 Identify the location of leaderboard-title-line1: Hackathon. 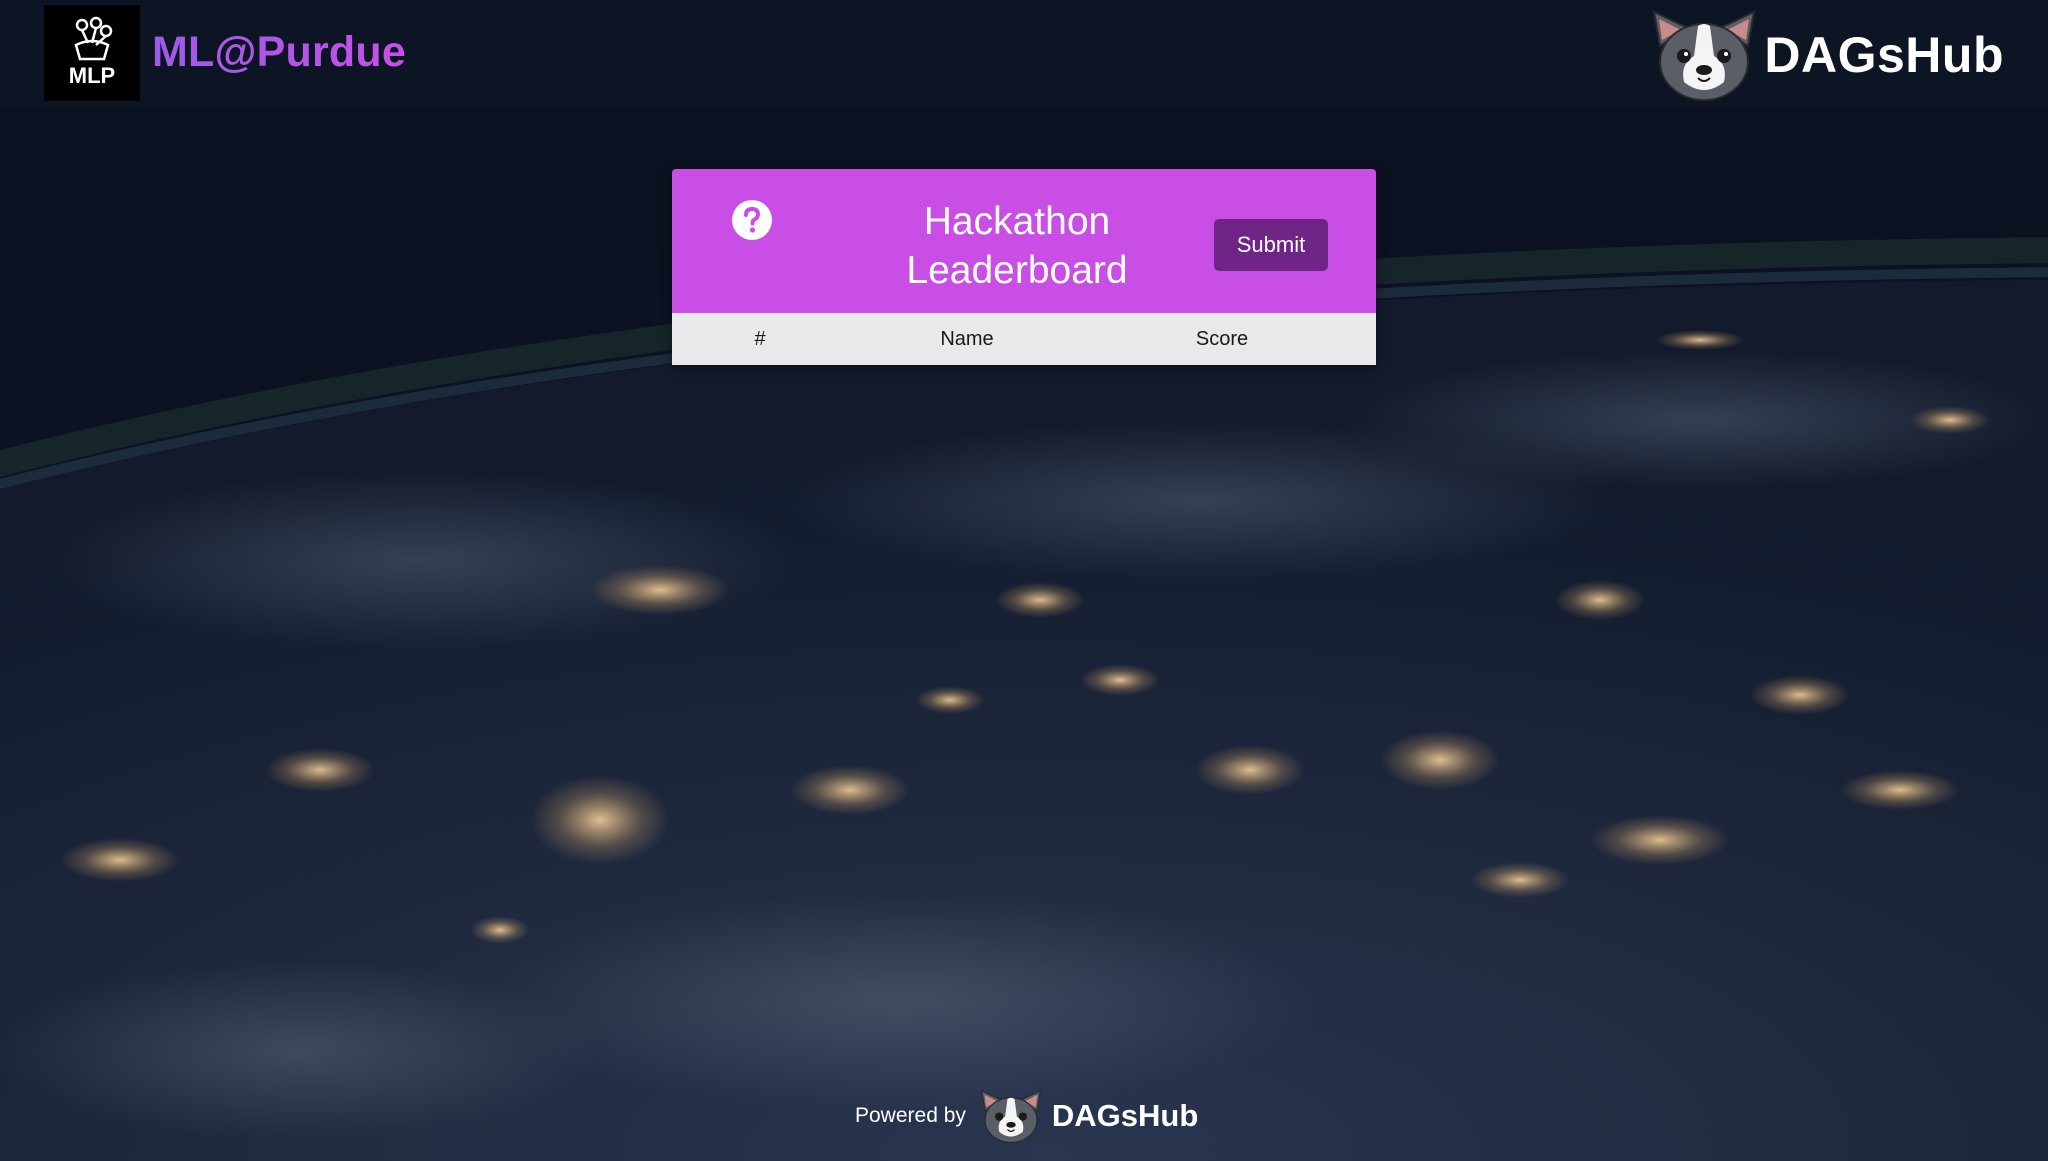
(1017, 221).